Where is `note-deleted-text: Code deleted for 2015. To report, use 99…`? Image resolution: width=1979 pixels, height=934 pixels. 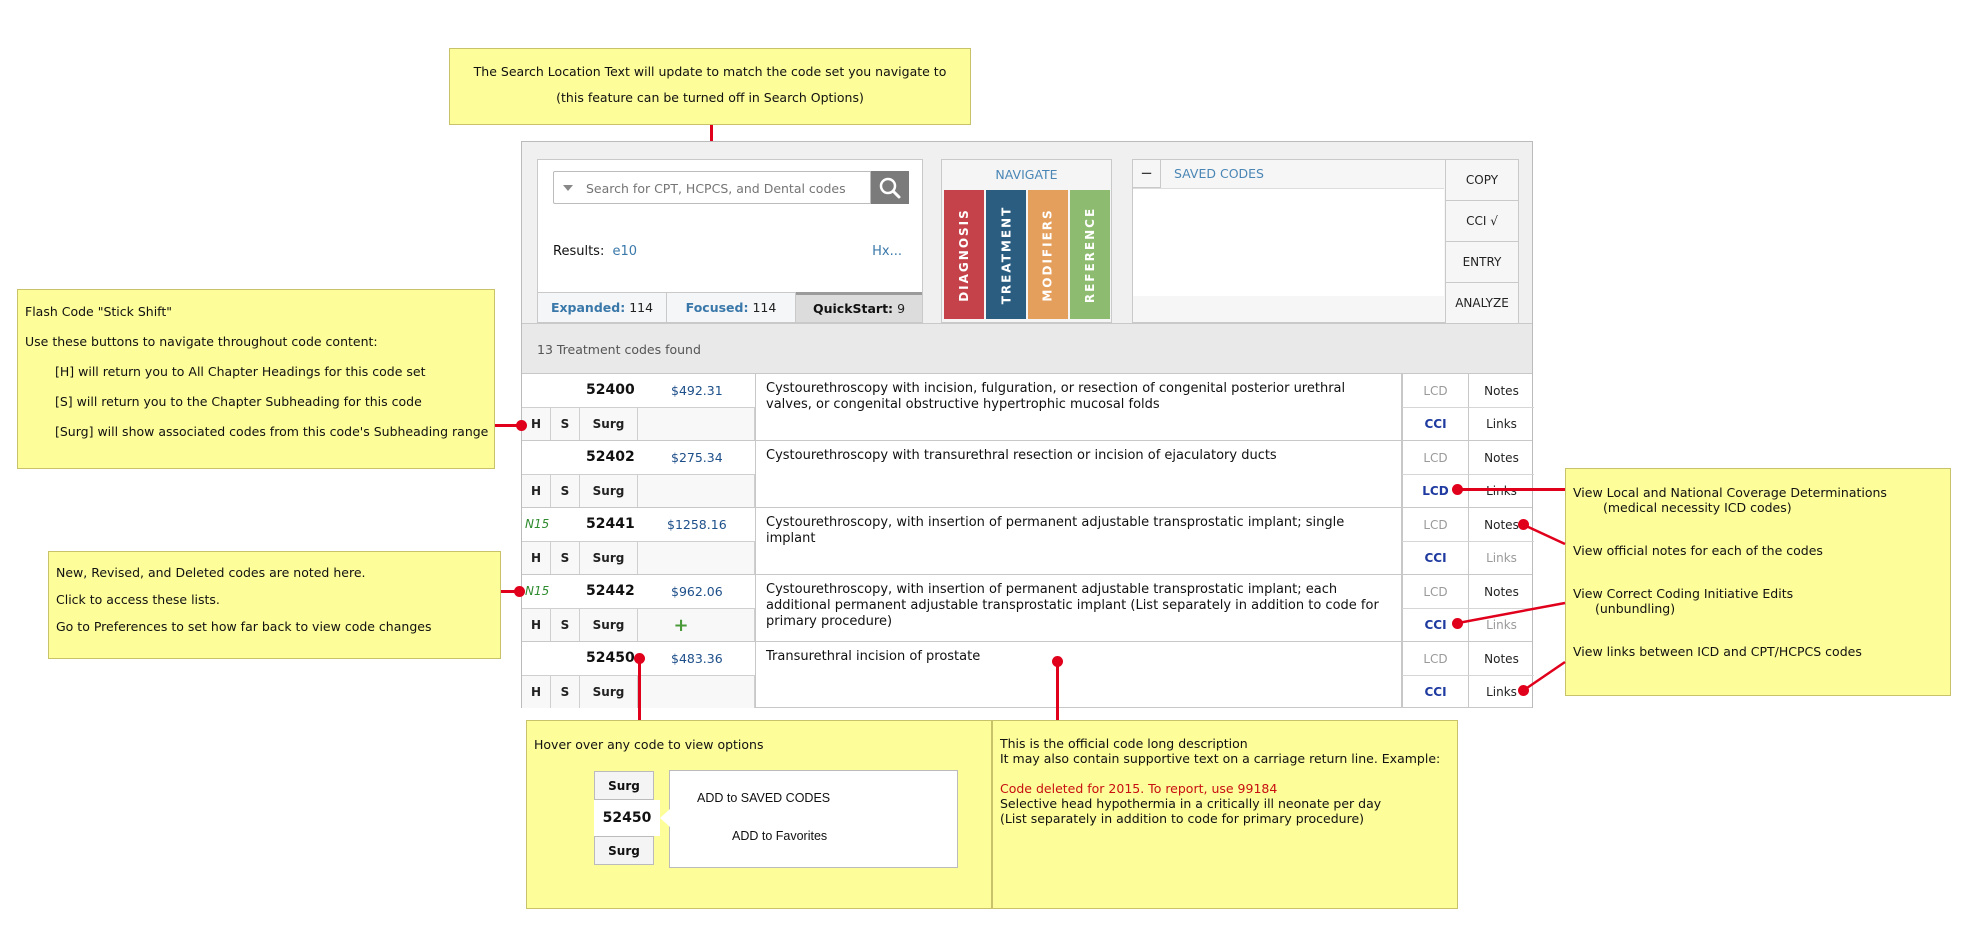
note-deleted-text: Code deleted for 2015. To report, use 99… is located at coordinates (1139, 788).